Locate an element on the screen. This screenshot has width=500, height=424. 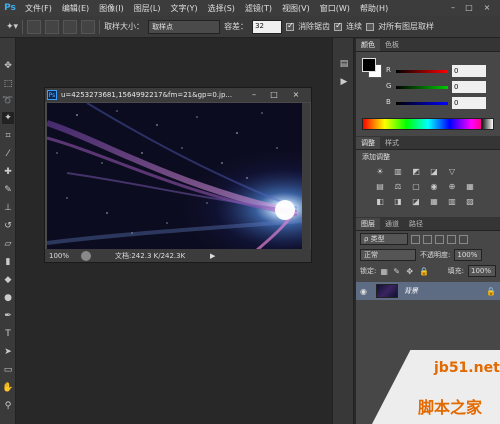
selective-color-icon: ▦ is located at coordinates (434, 201).